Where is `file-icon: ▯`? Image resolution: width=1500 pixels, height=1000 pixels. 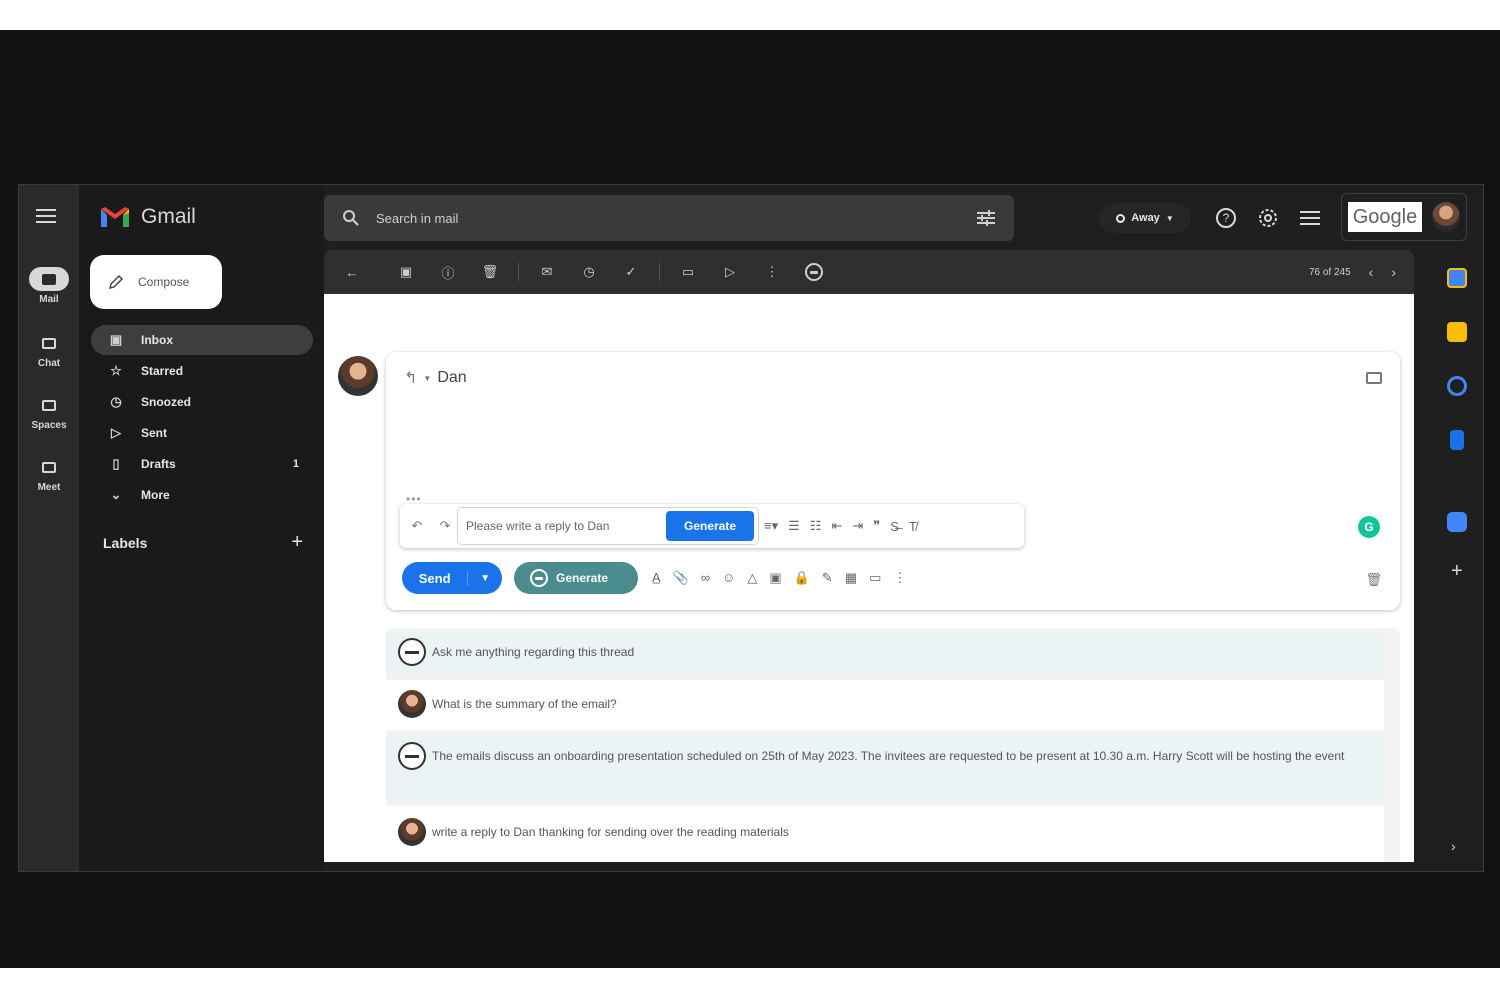
file-icon: ▯ is located at coordinates (116, 463).